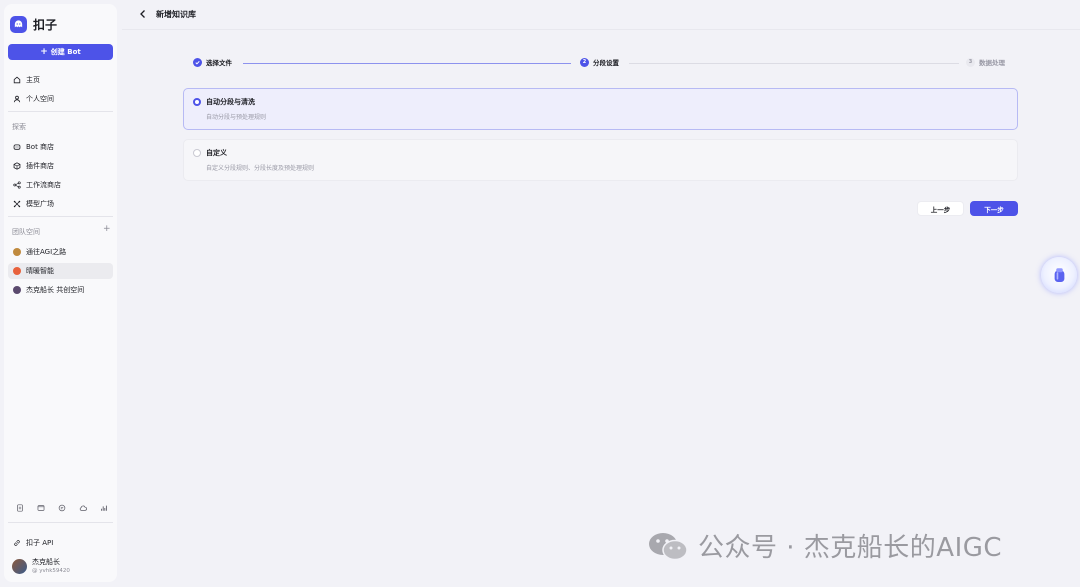 This screenshot has height=587, width=1080. I want to click on page-header: 新增知识库, so click(601, 15).